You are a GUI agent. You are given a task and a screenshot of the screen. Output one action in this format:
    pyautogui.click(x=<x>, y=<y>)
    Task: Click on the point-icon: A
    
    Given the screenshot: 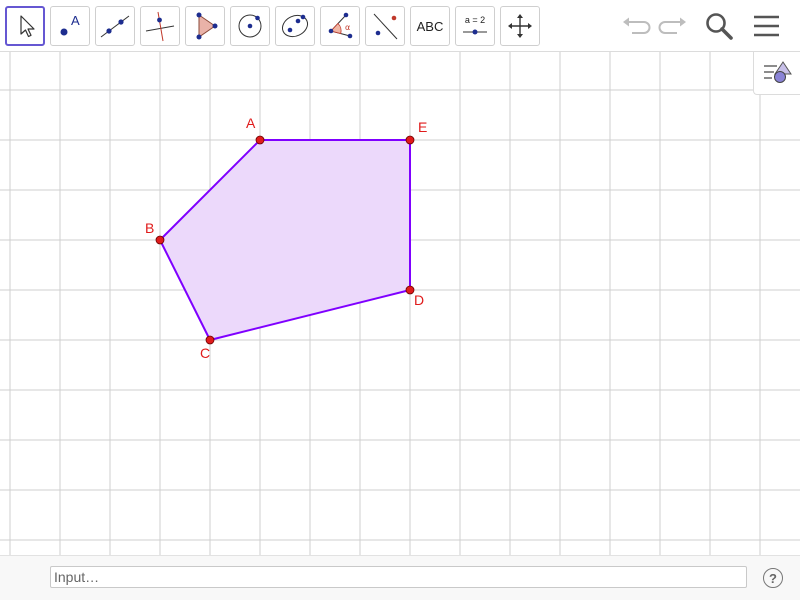 What is the action you would take?
    pyautogui.click(x=70, y=24)
    